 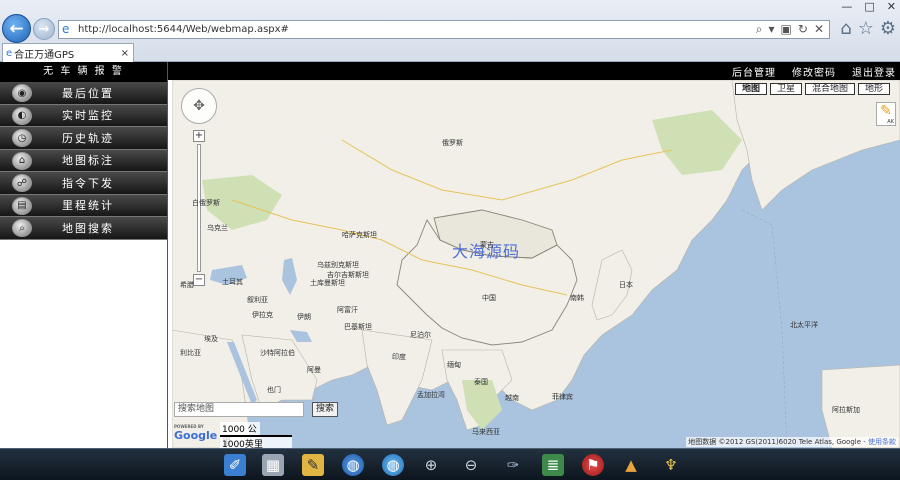 What do you see at coordinates (829, 89) in the screenshot?
I see `map-type-hybrid: 混合地图` at bounding box center [829, 89].